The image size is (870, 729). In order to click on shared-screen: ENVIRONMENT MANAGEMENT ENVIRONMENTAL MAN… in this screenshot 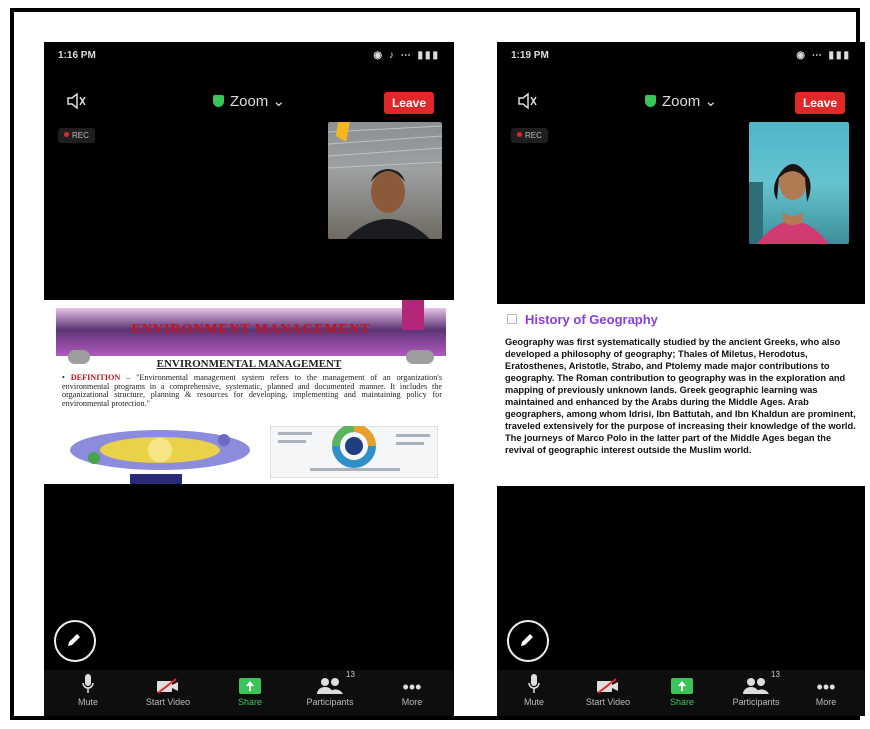, I will do `click(249, 392)`.